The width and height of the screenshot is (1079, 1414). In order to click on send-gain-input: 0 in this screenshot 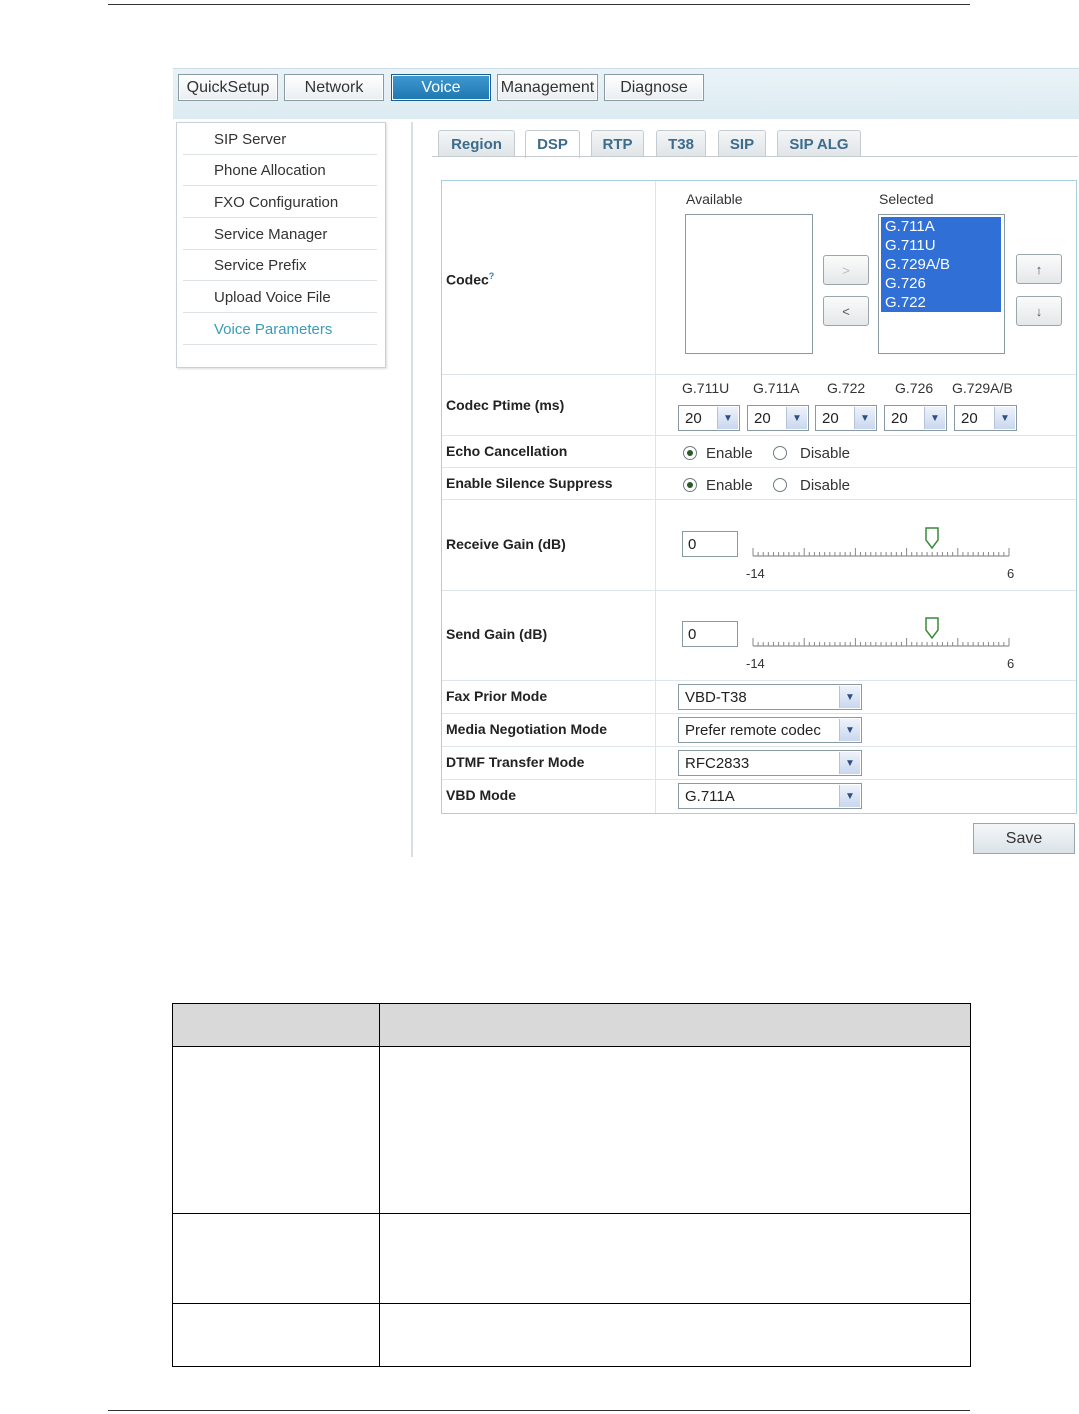, I will do `click(710, 634)`.